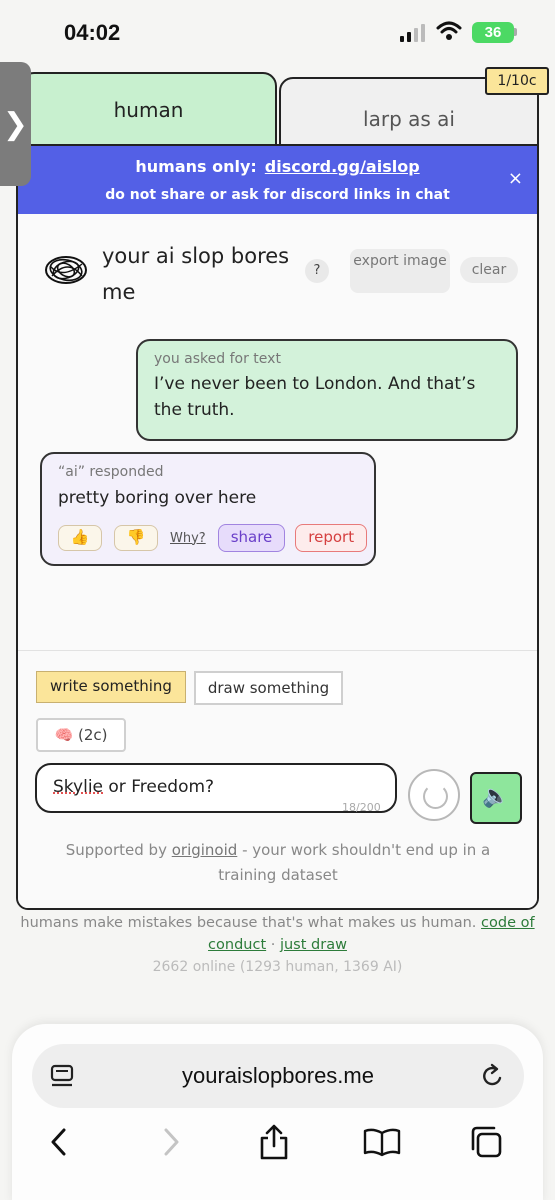 The width and height of the screenshot is (555, 1200). What do you see at coordinates (277, 1112) in the screenshot?
I see `browser-toolbar: youraislopbores.me` at bounding box center [277, 1112].